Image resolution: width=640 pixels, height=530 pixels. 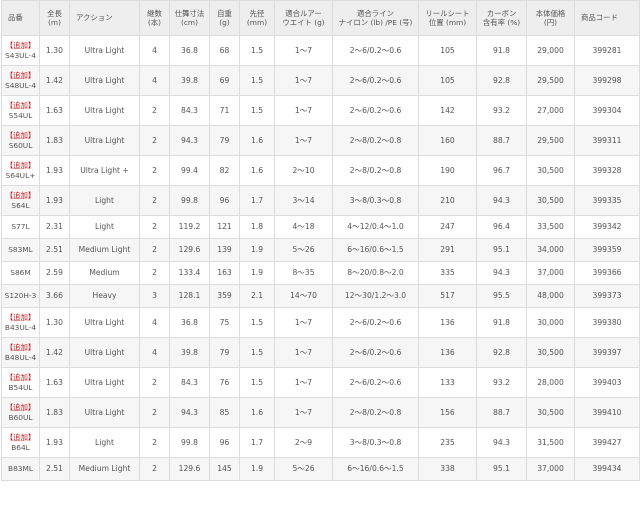 What do you see at coordinates (20, 442) in the screenshot?
I see `model-cell: 【追加】 B64L` at bounding box center [20, 442].